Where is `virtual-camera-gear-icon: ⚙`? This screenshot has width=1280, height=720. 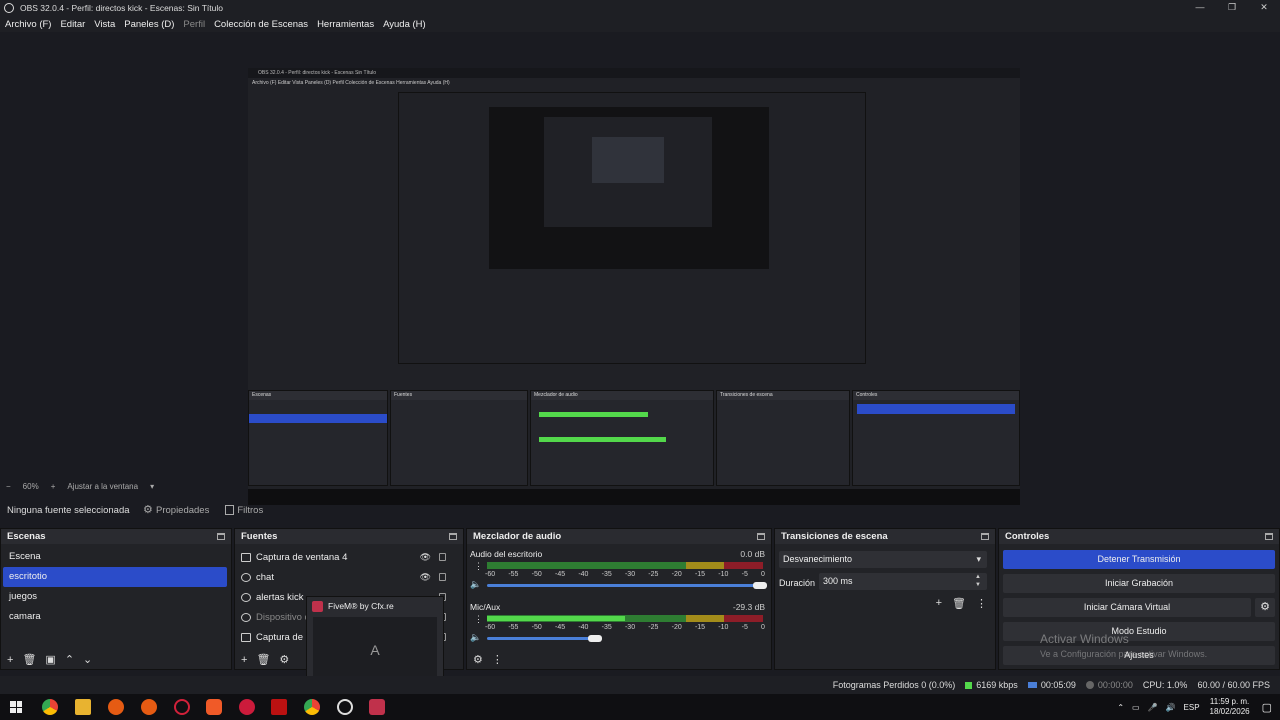
virtual-camera-gear-icon: ⚙ is located at coordinates (1265, 607).